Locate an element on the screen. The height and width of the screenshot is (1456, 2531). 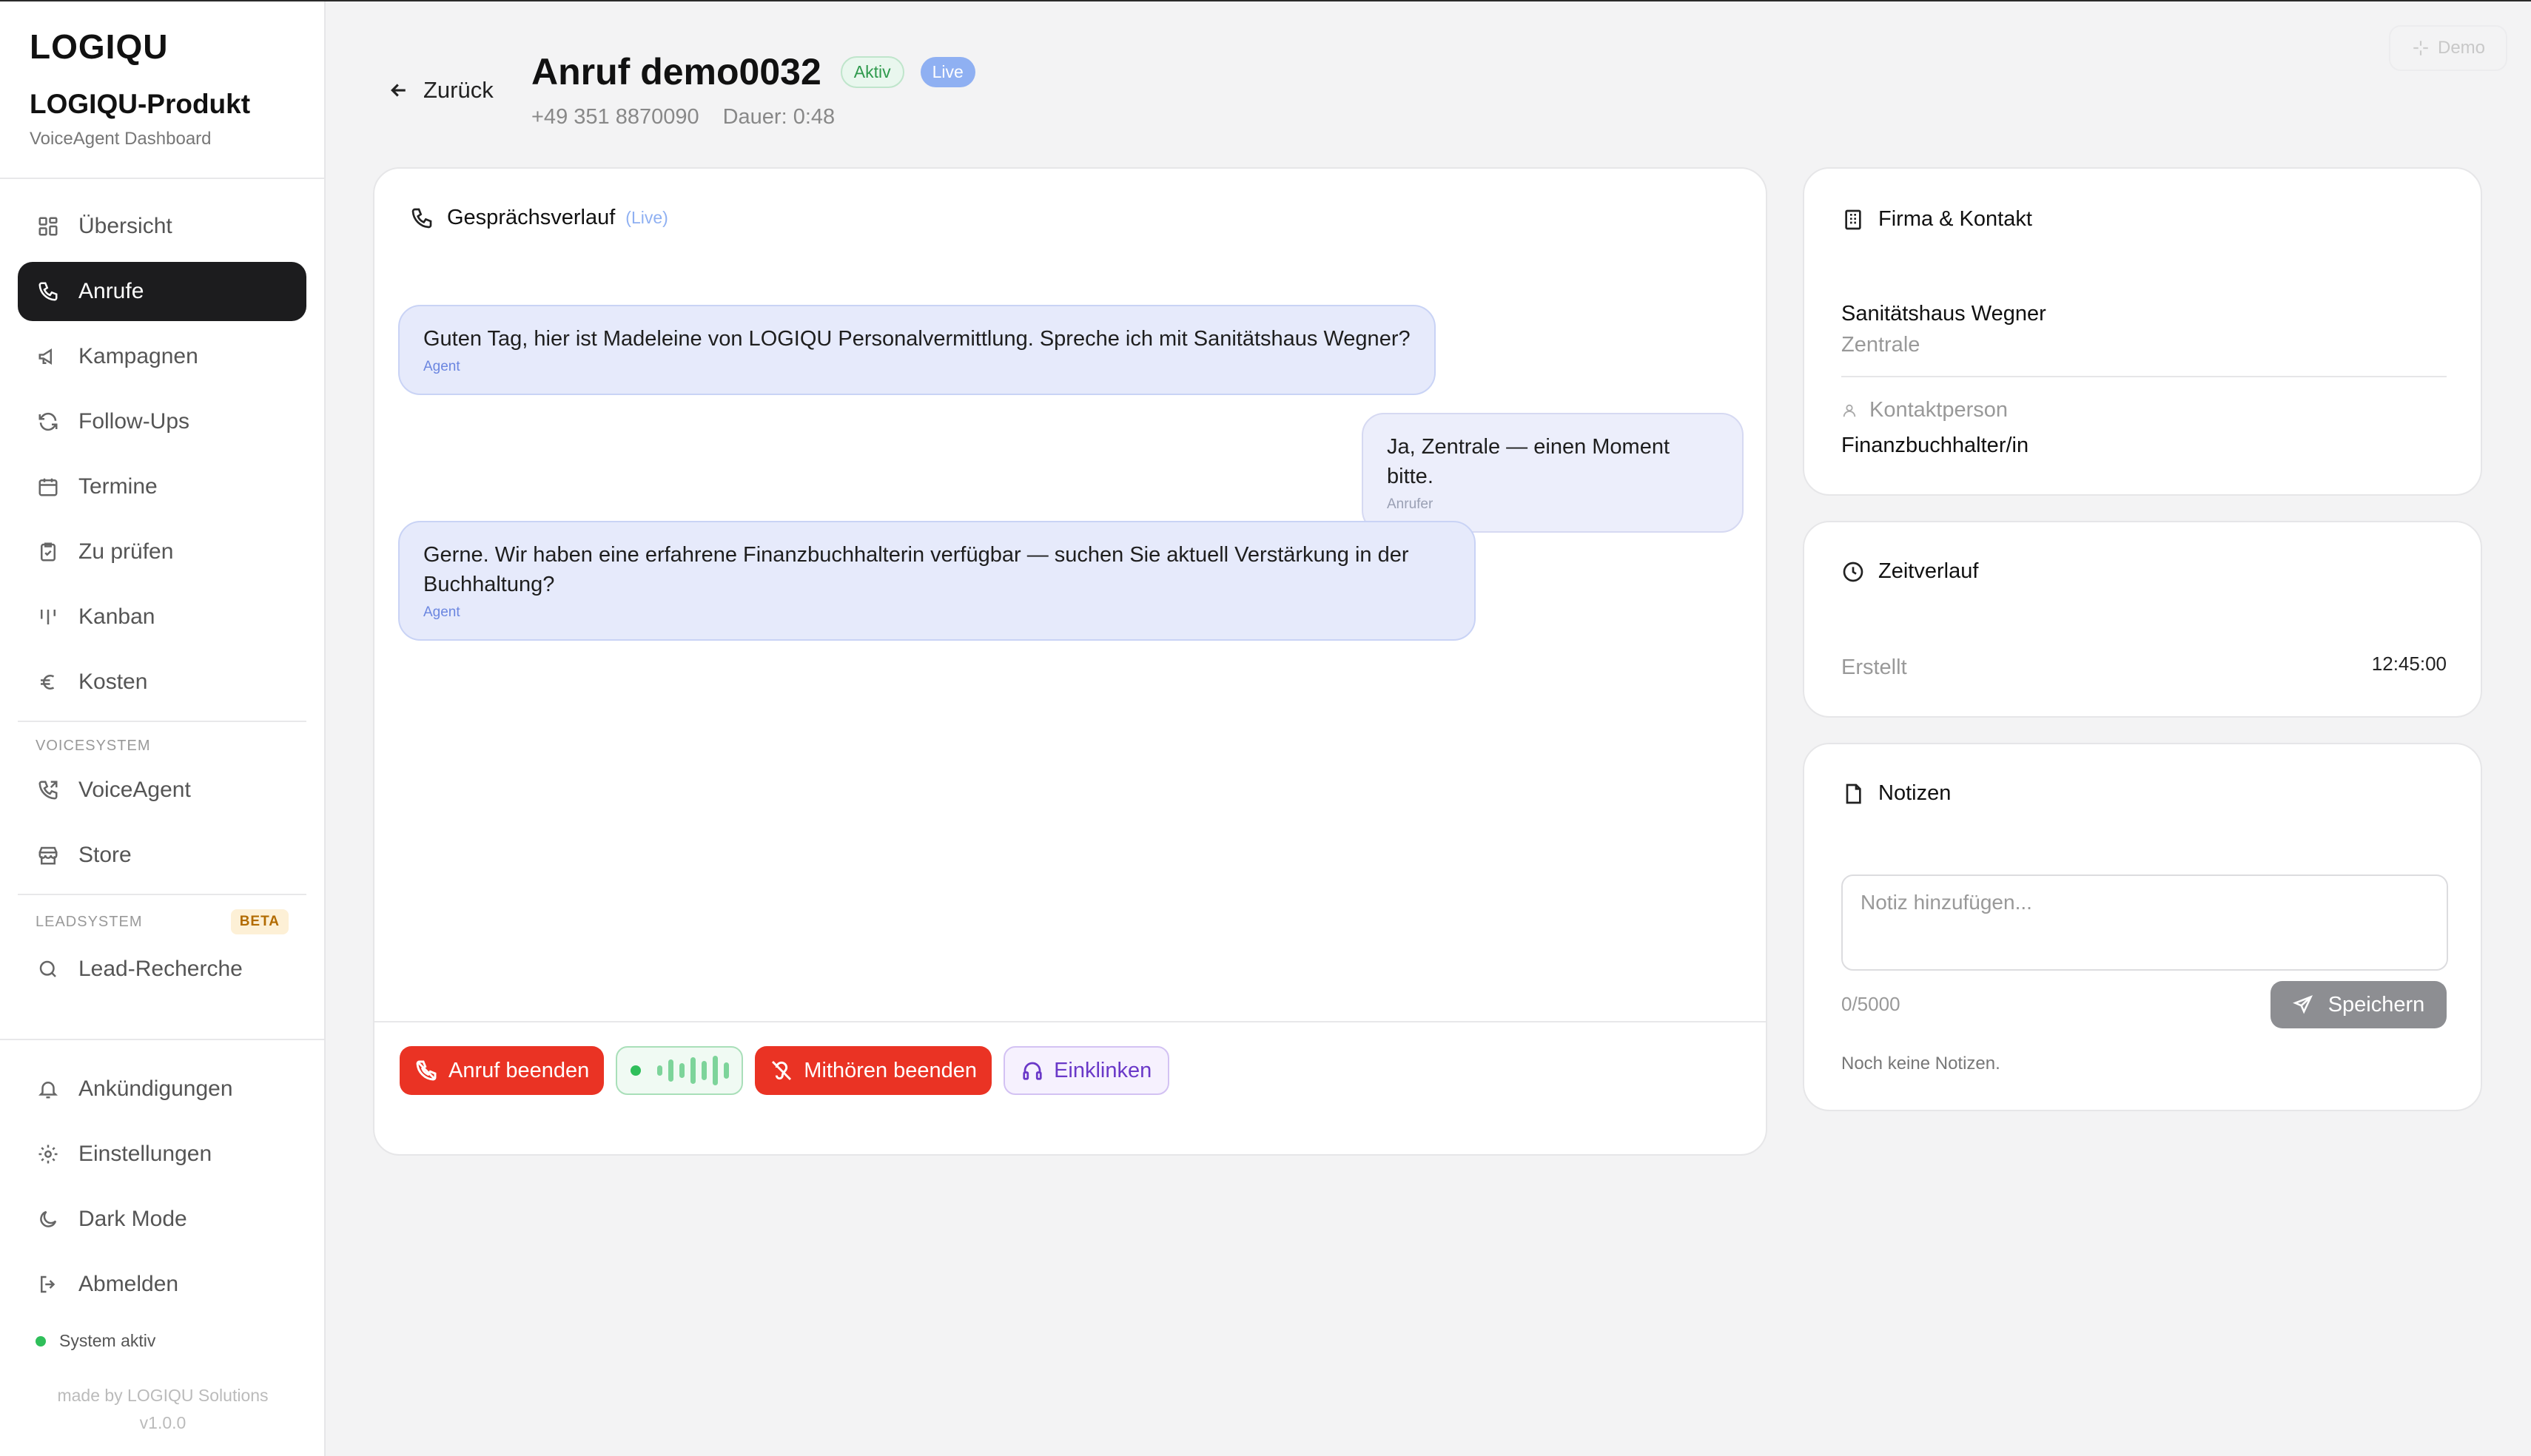
timeline-header: Zeitverlauf is located at coordinates (1909, 571).